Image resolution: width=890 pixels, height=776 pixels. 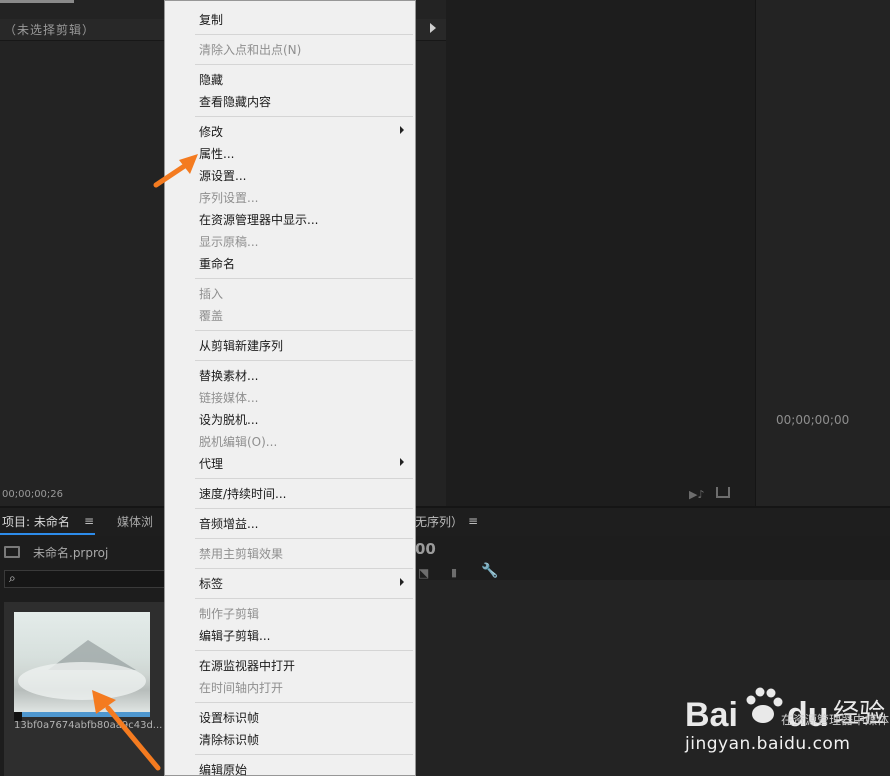 What do you see at coordinates (32, 494) in the screenshot?
I see `source-timecode: 00;00;00;26` at bounding box center [32, 494].